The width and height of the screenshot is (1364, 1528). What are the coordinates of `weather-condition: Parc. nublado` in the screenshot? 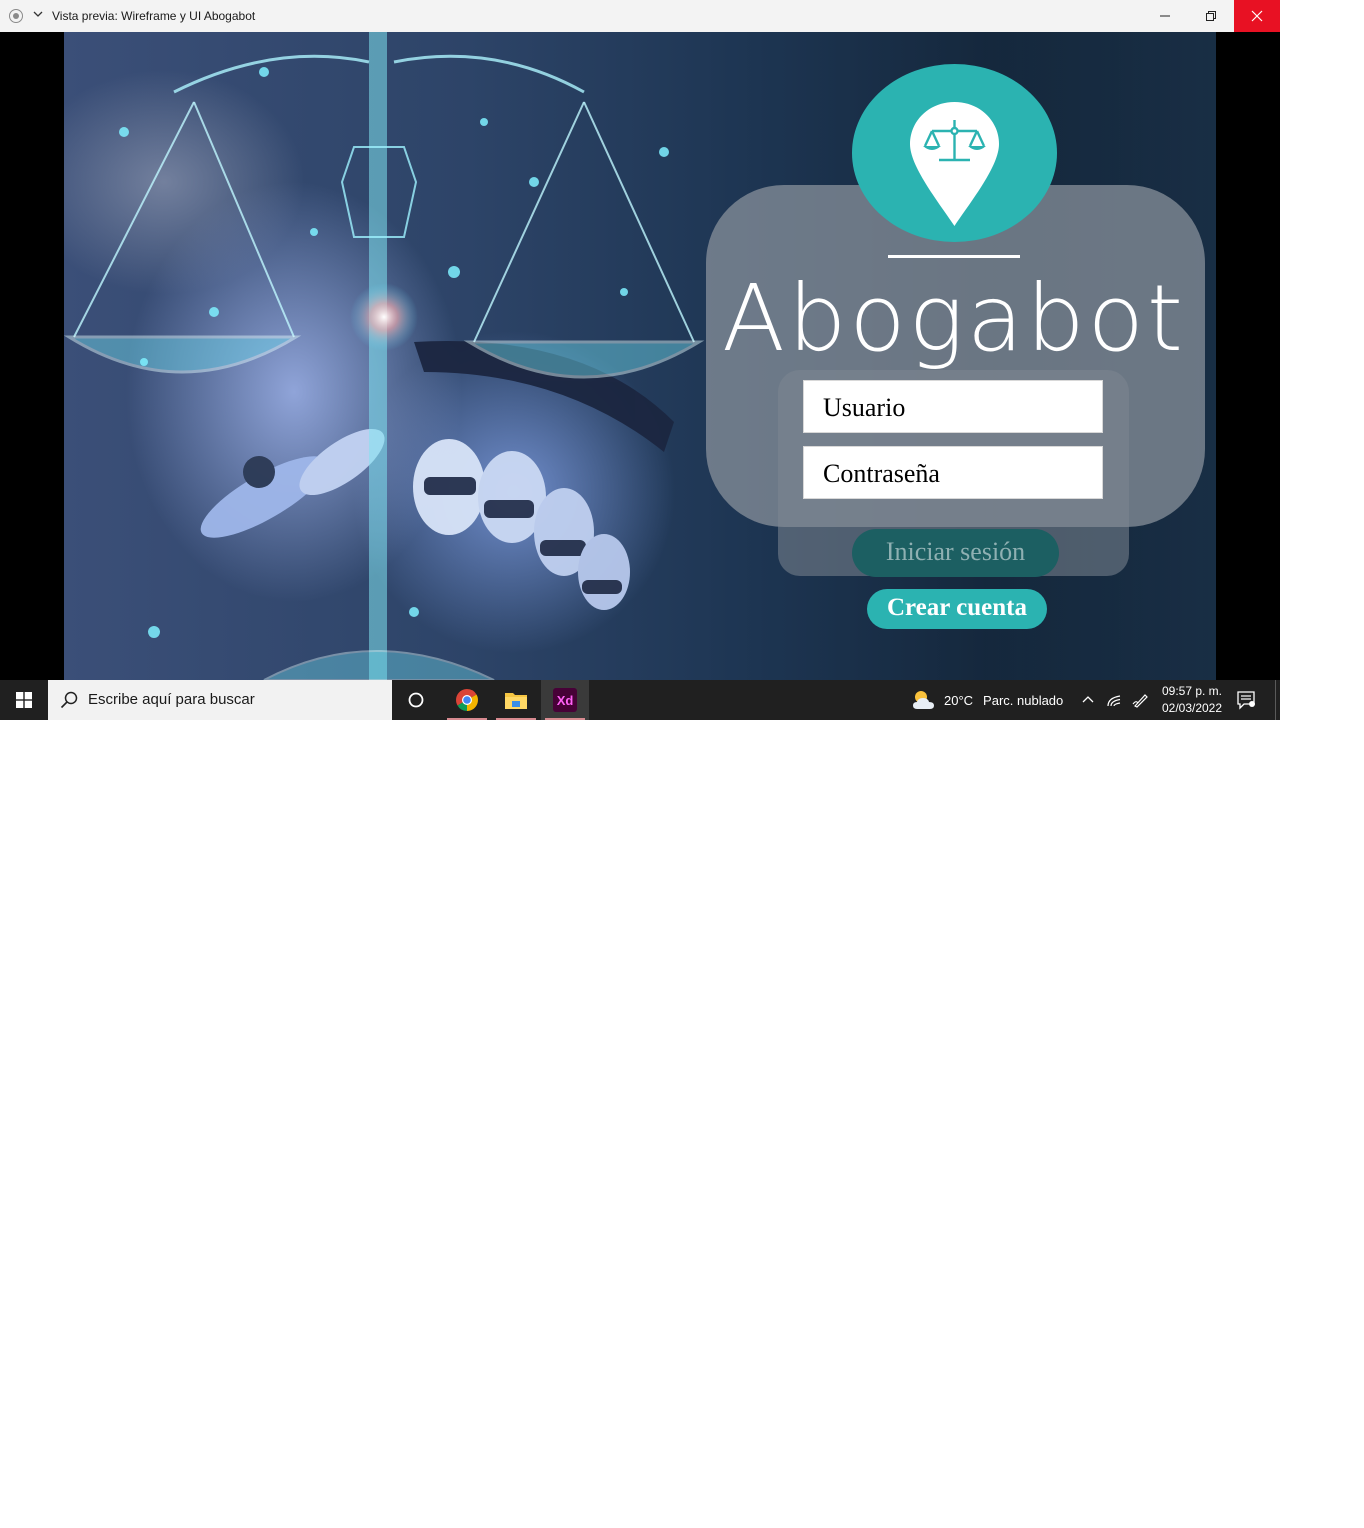 It's located at (1023, 700).